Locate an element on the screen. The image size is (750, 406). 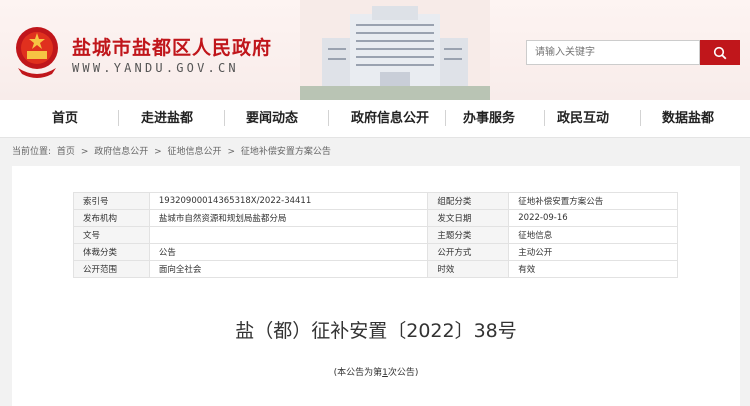
meta-label-index: 索引号 is located at coordinates (111, 201).